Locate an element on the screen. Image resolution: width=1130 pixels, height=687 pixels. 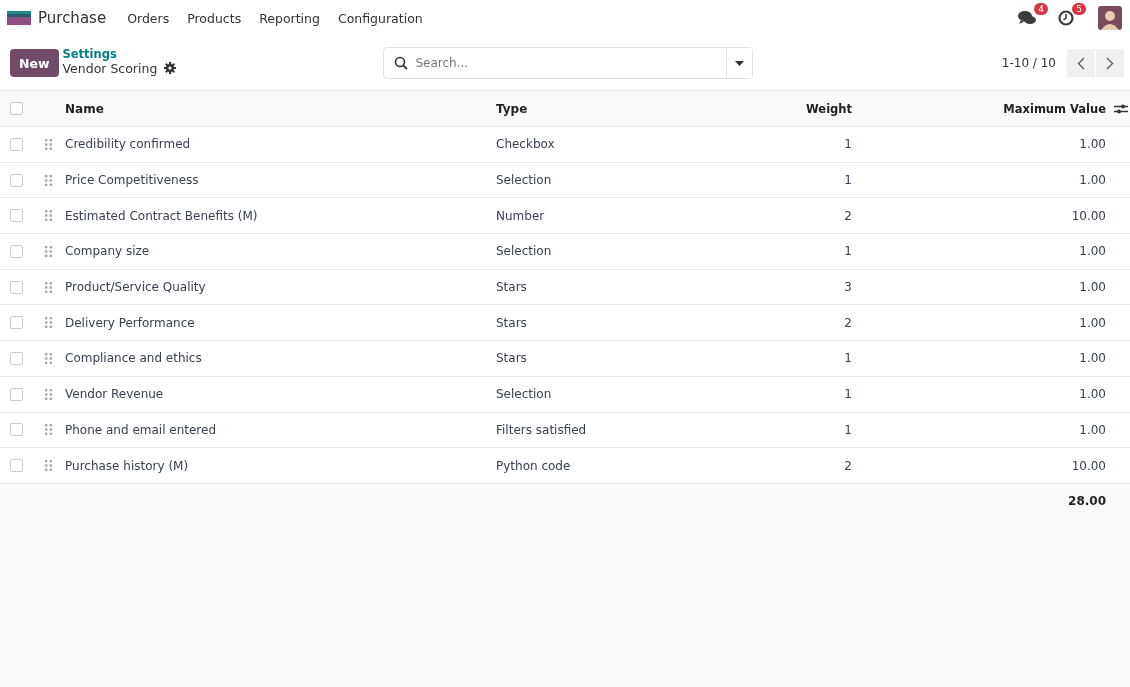
table-cell: Checkbox is located at coordinates (525, 144).